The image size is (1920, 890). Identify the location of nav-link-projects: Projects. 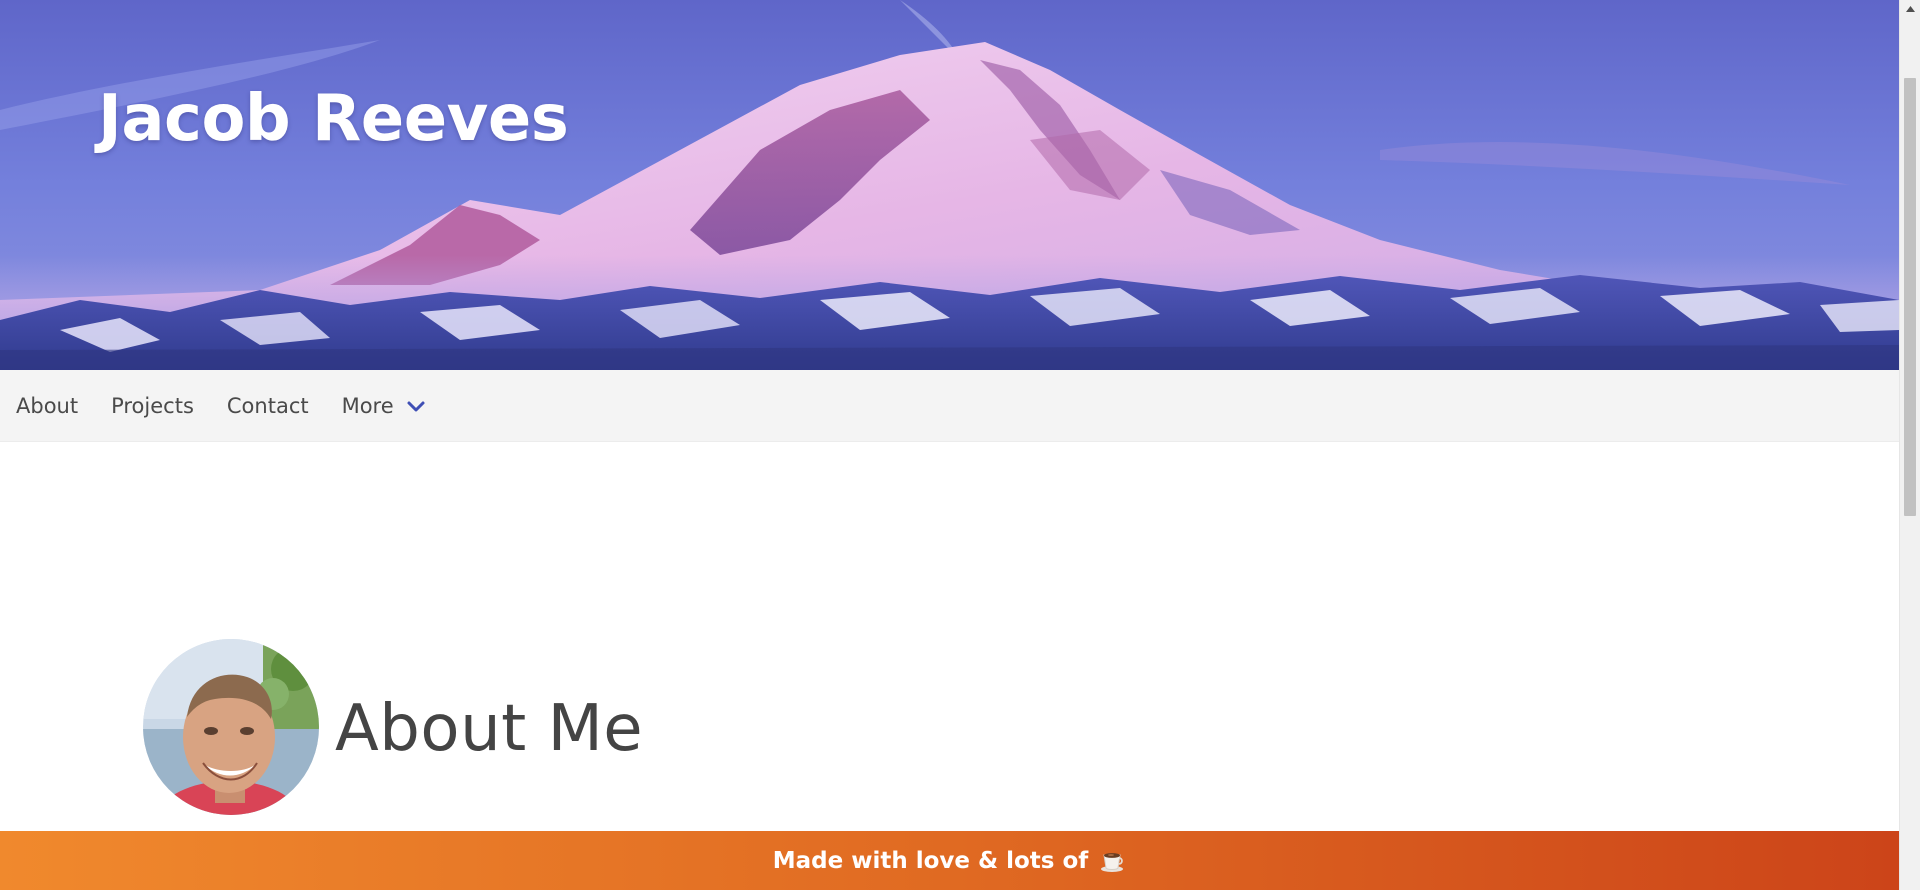
(152, 406).